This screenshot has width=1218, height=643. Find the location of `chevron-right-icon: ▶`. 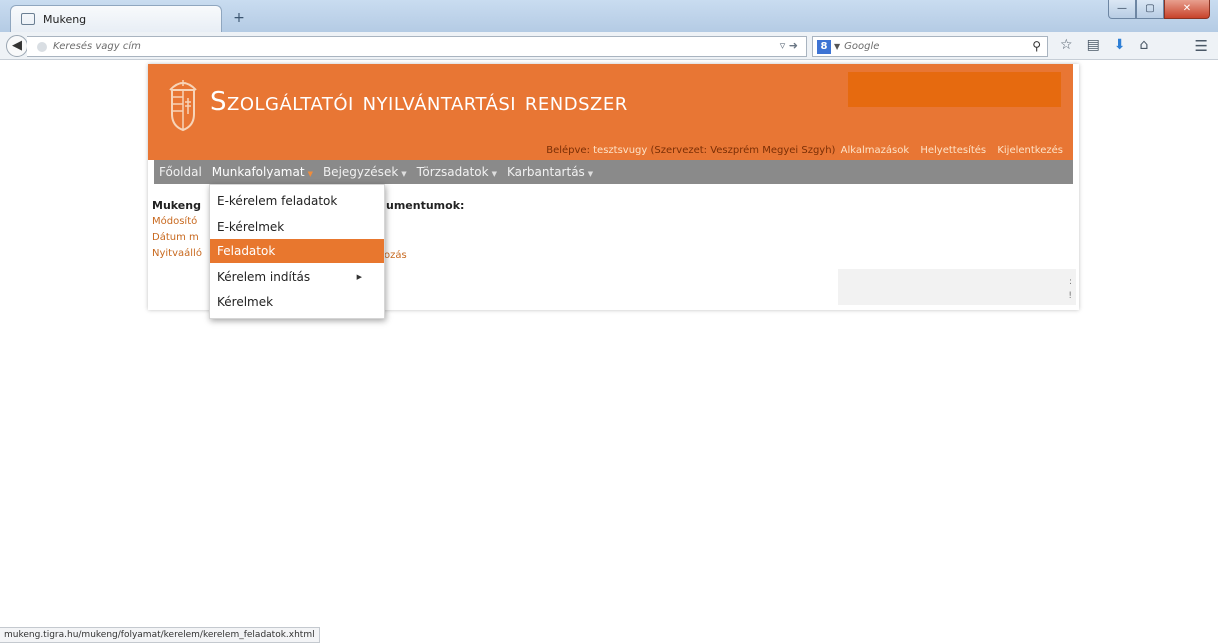

chevron-right-icon: ▶ is located at coordinates (359, 277).